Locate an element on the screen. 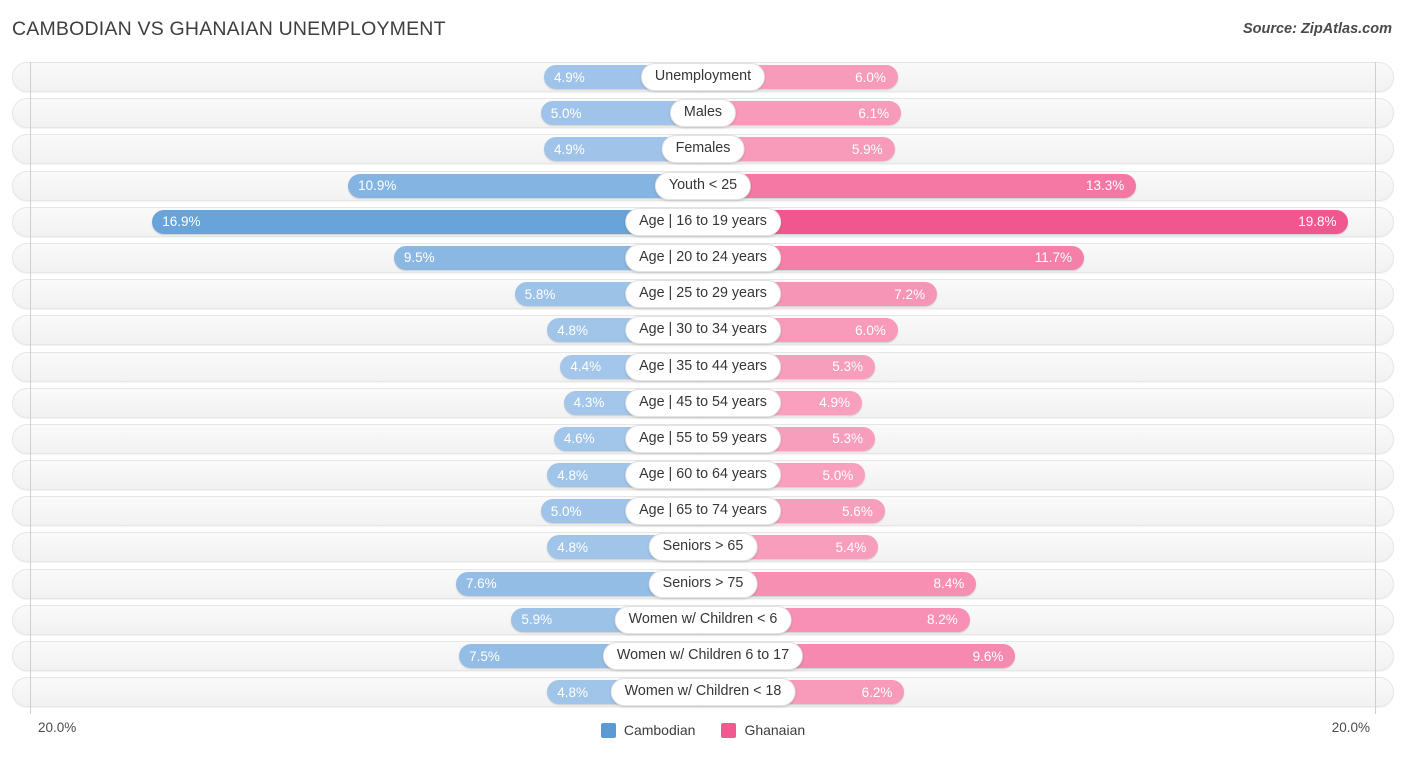 This screenshot has width=1406, height=757. table-row: 4.8% 5.4% Seniors > 65 is located at coordinates (703, 547).